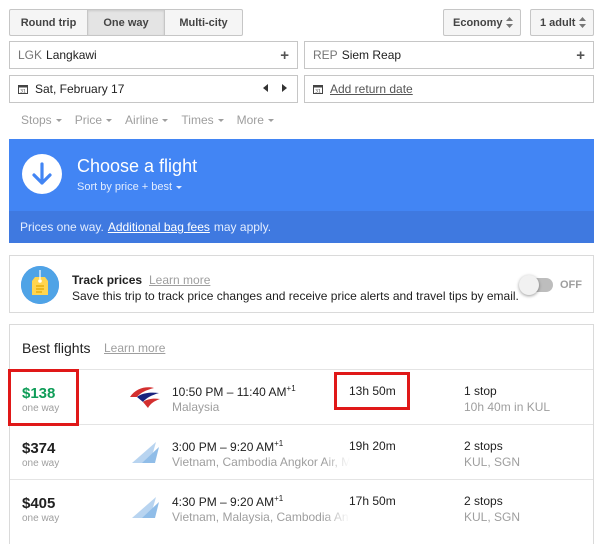 This screenshot has width=602, height=544. I want to click on filter-airline: Airline, so click(147, 120).